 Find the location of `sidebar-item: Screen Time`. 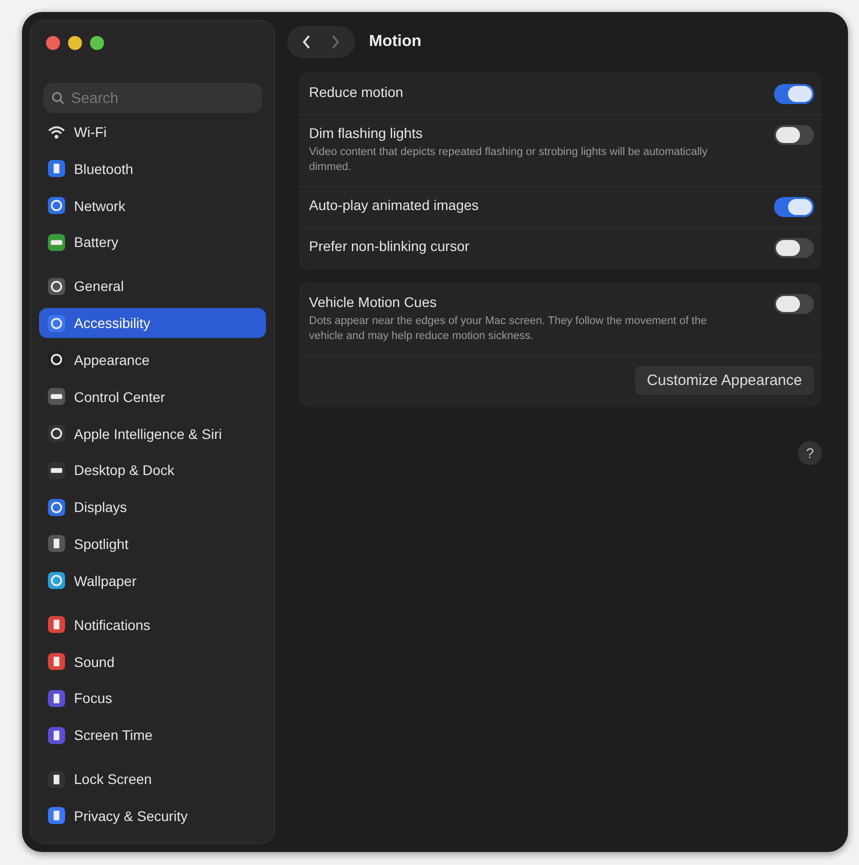

sidebar-item: Screen Time is located at coordinates (152, 735).